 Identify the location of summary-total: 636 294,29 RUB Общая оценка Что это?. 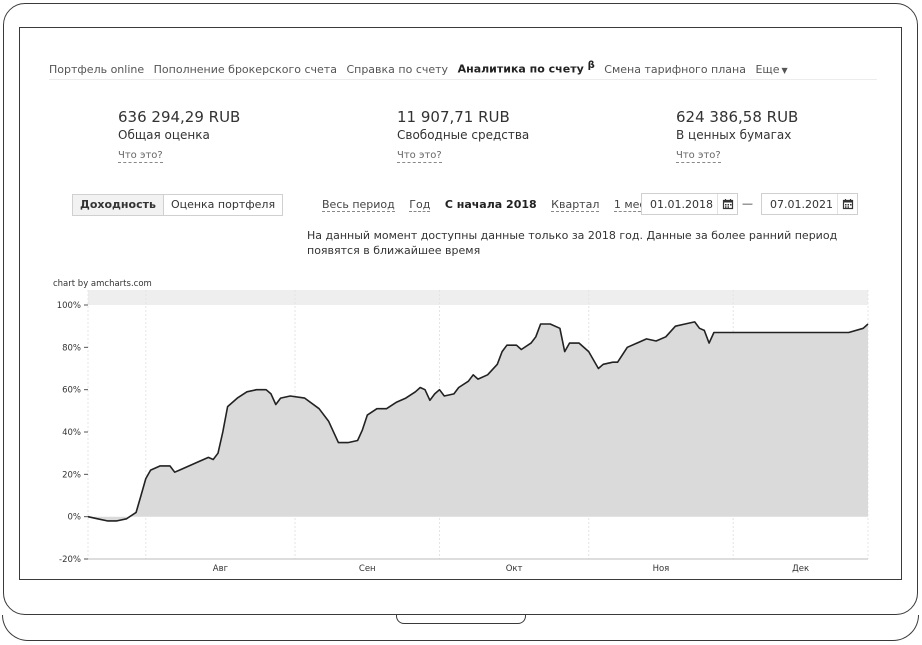
(228, 135).